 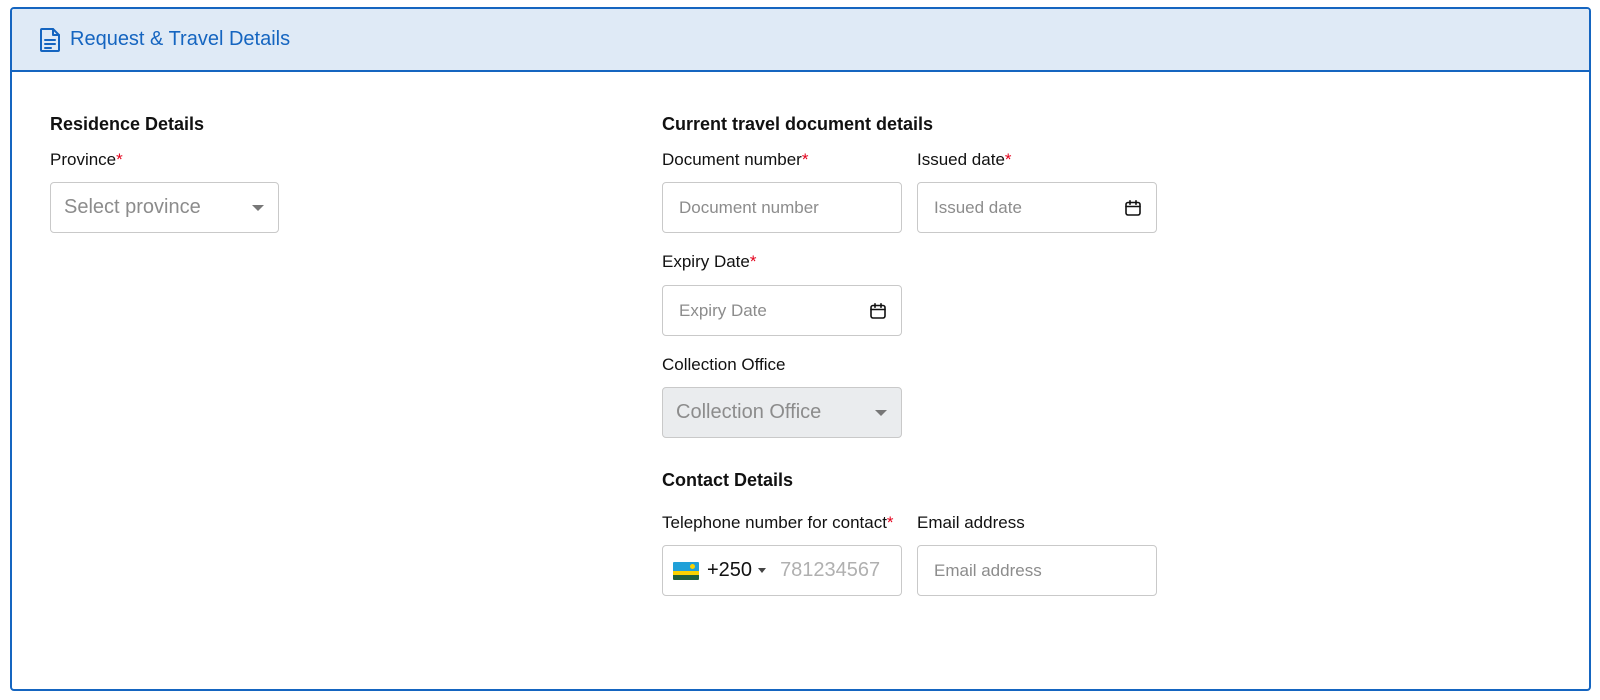 What do you see at coordinates (127, 124) in the screenshot?
I see `residence-details-heading: Residence Details` at bounding box center [127, 124].